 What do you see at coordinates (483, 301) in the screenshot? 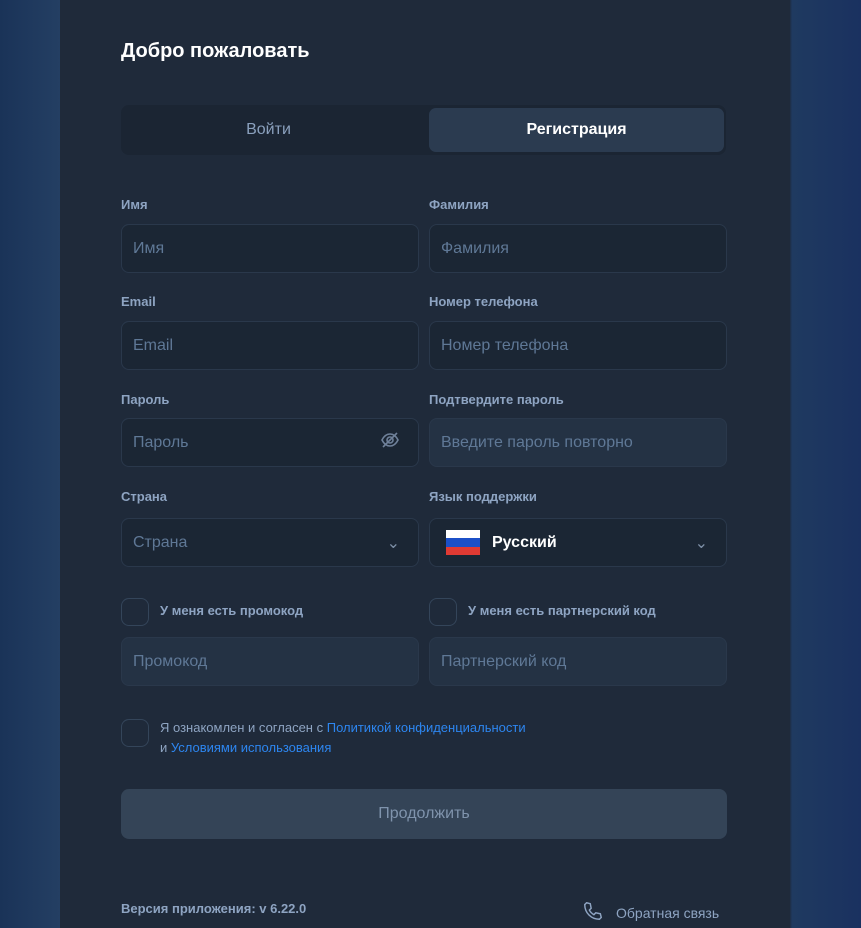
I see `phone-label: Номер телефона` at bounding box center [483, 301].